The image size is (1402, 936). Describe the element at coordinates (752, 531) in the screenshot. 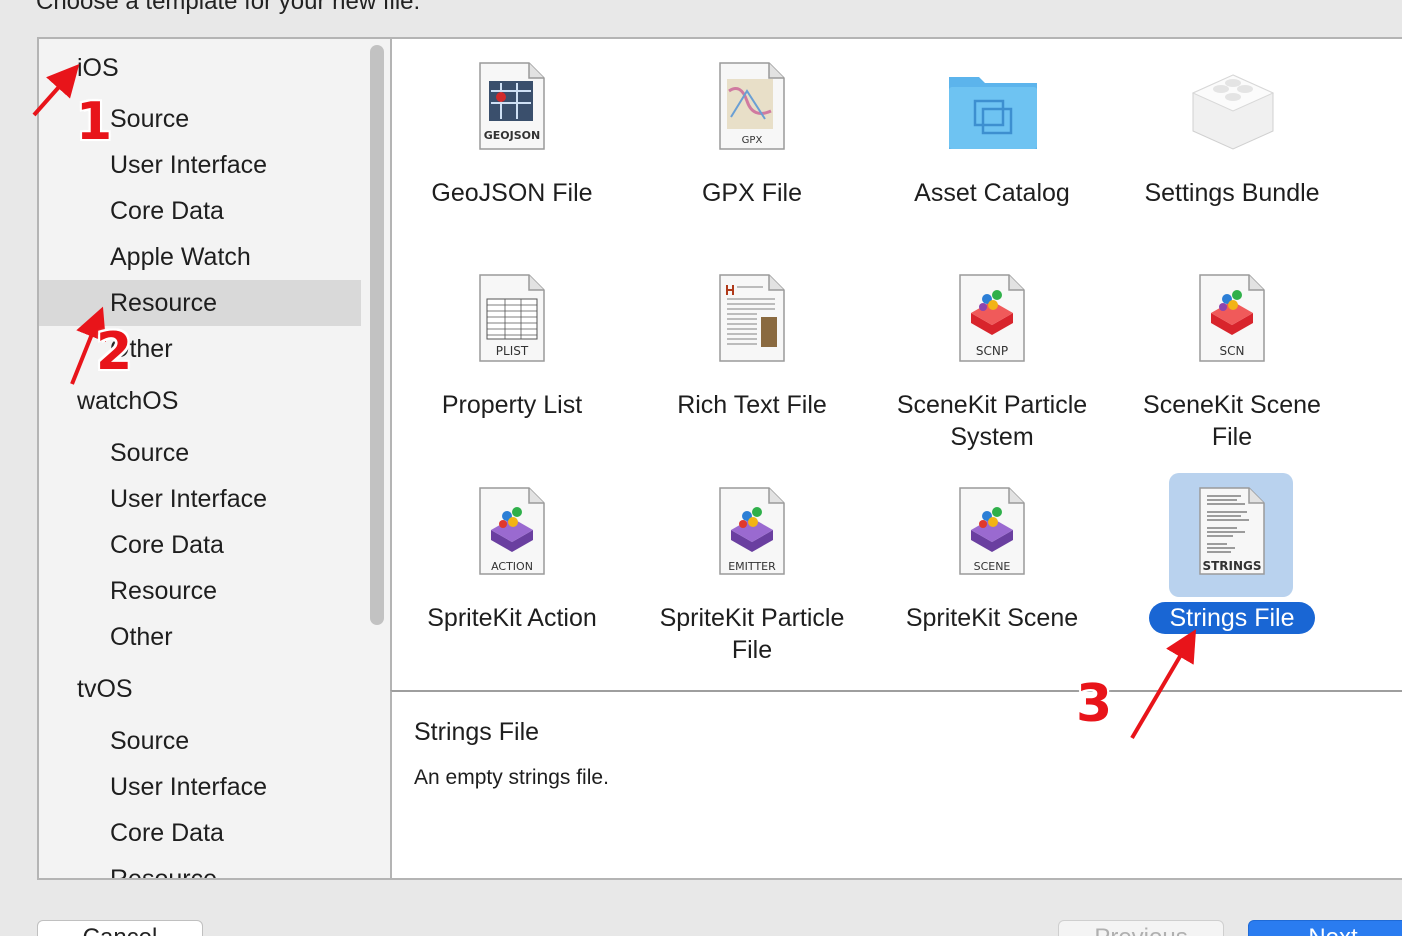

I see `spritekit-particle-icon: EMITTER` at that location.